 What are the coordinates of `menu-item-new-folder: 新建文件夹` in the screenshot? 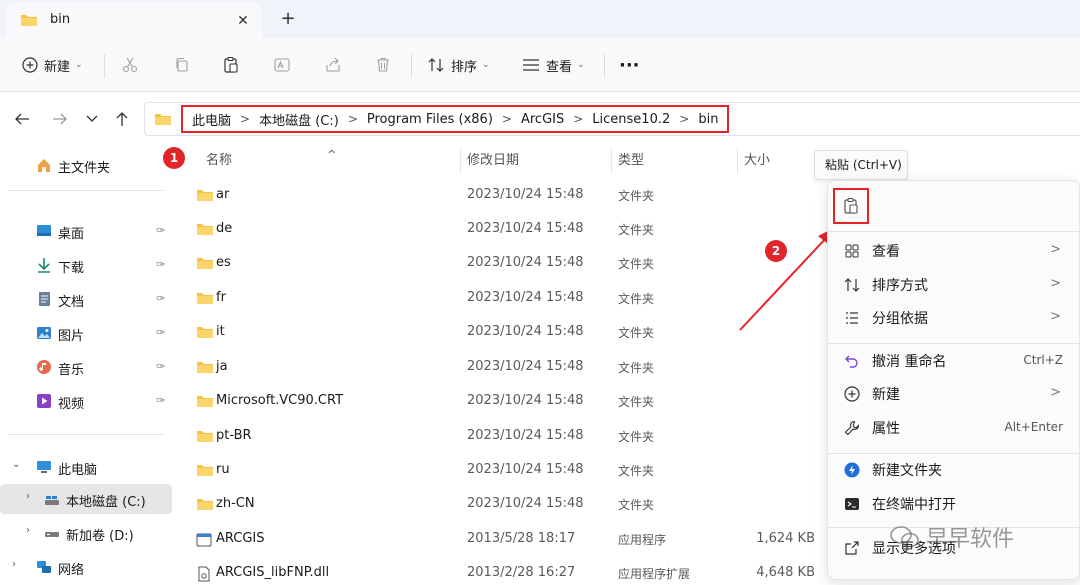 It's located at (954, 470).